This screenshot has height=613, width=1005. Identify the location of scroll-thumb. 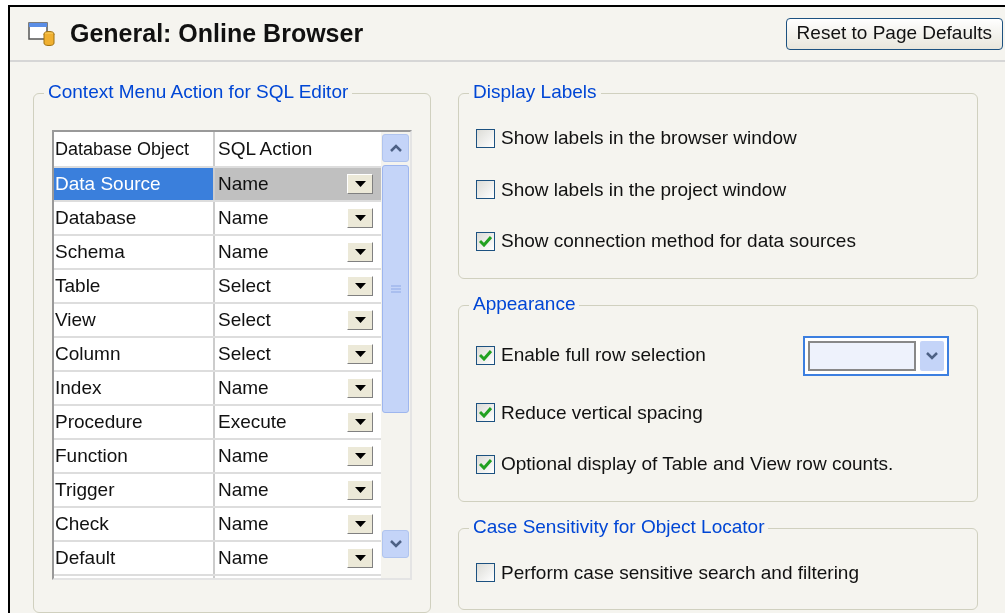
(395, 289).